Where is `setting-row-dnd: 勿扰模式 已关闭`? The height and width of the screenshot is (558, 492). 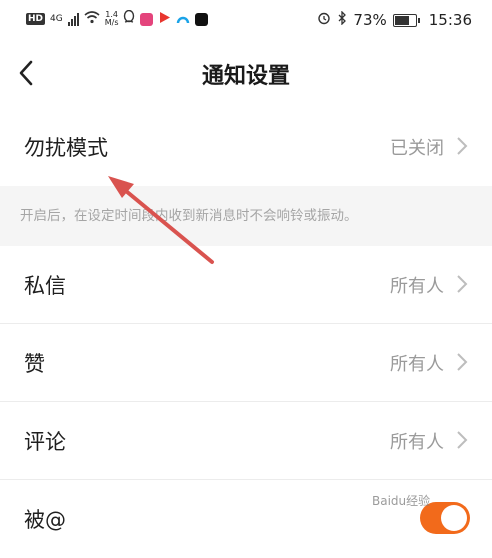 setting-row-dnd: 勿扰模式 已关闭 is located at coordinates (246, 147).